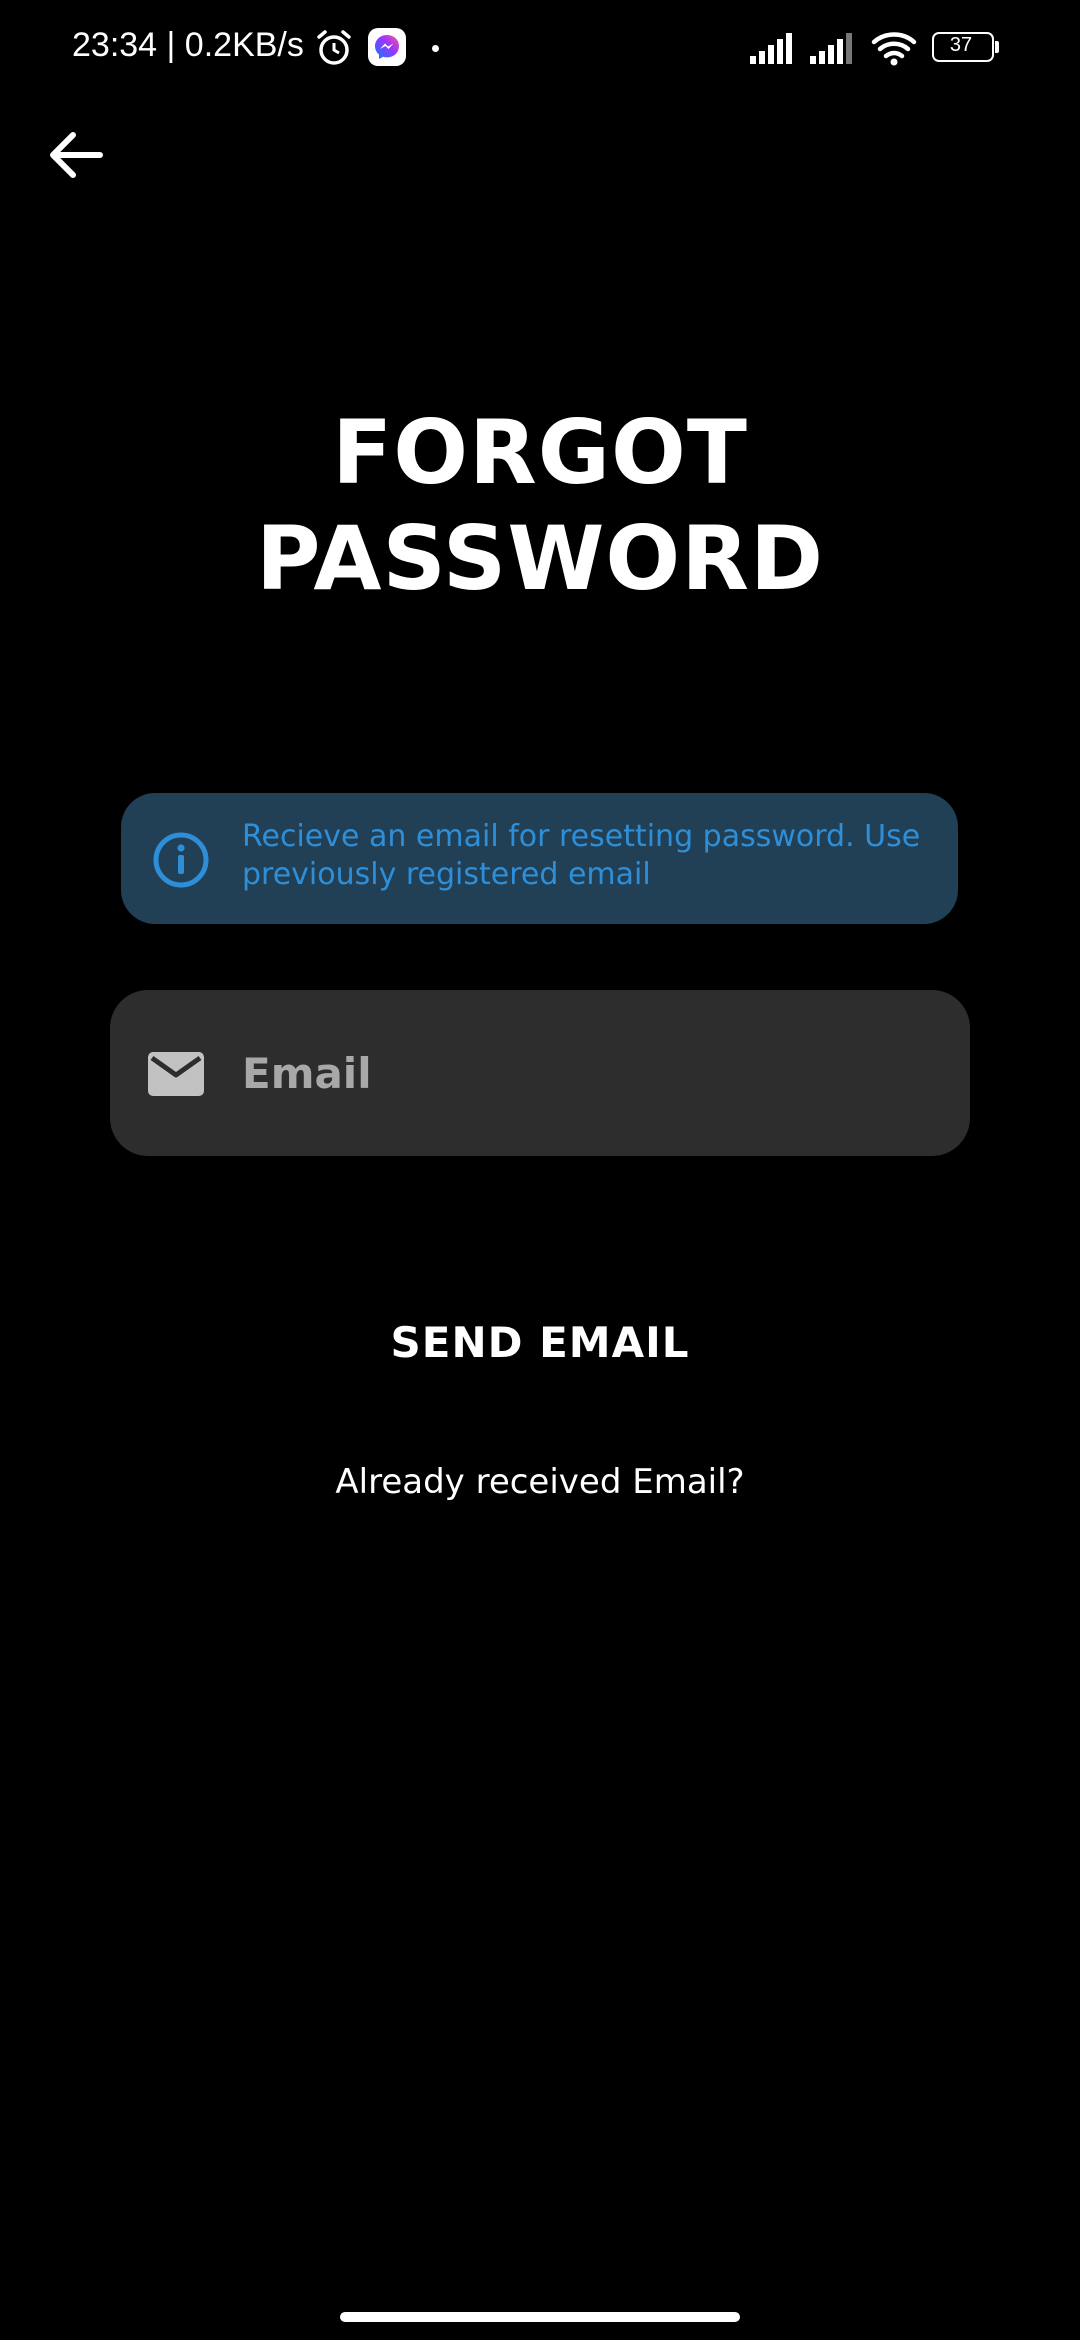  I want to click on already-received-link: Already received Email?, so click(540, 1482).